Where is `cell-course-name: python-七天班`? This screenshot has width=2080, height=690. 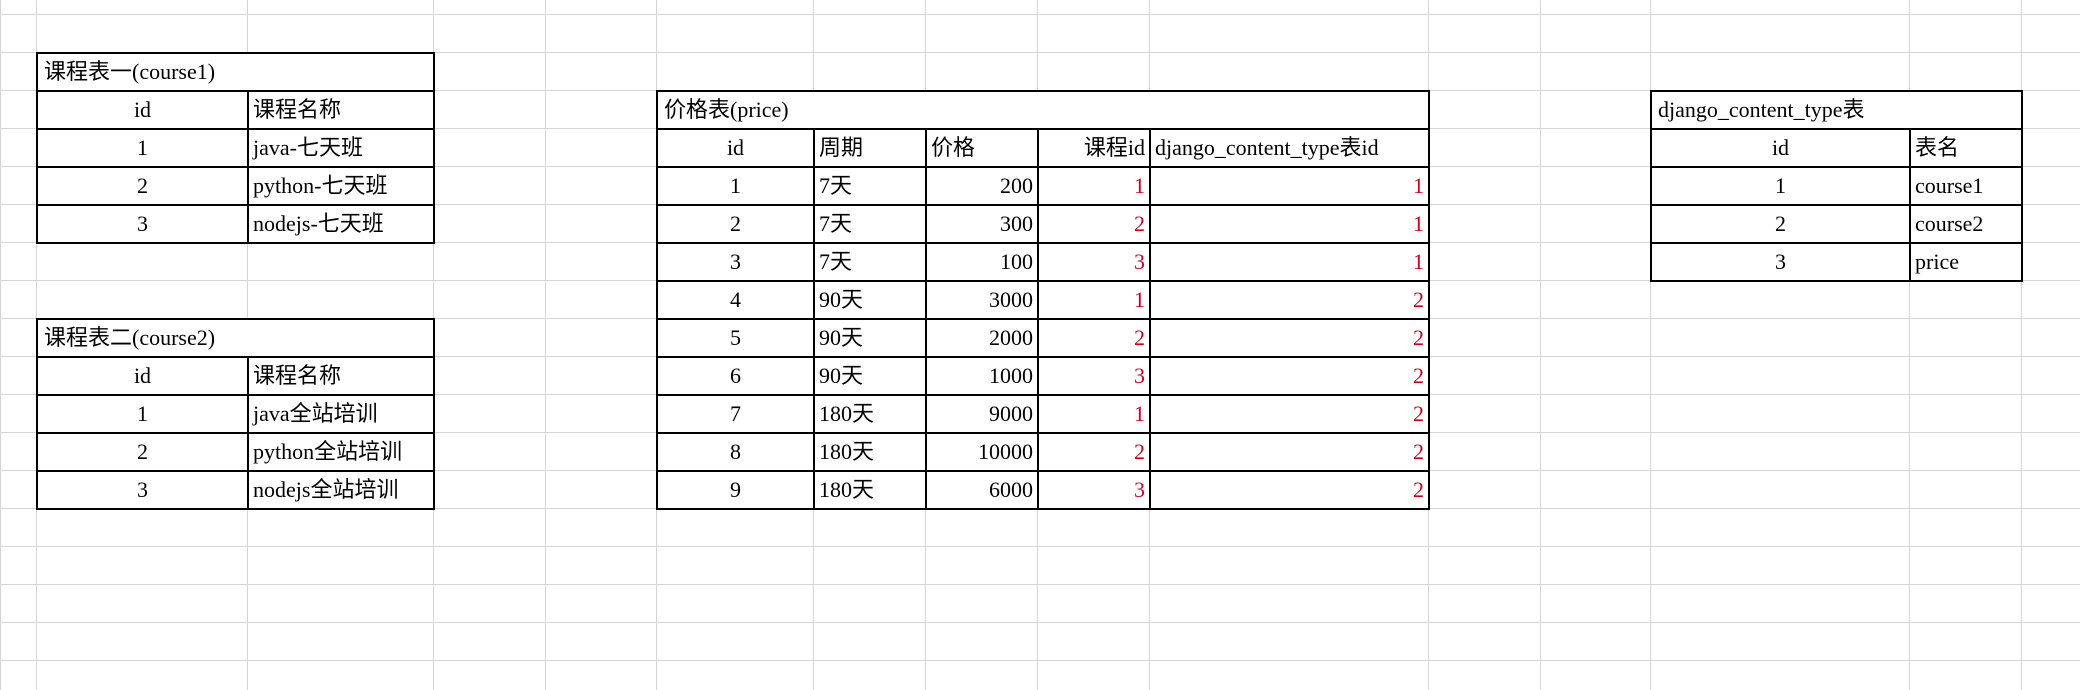 cell-course-name: python-七天班 is located at coordinates (342, 186).